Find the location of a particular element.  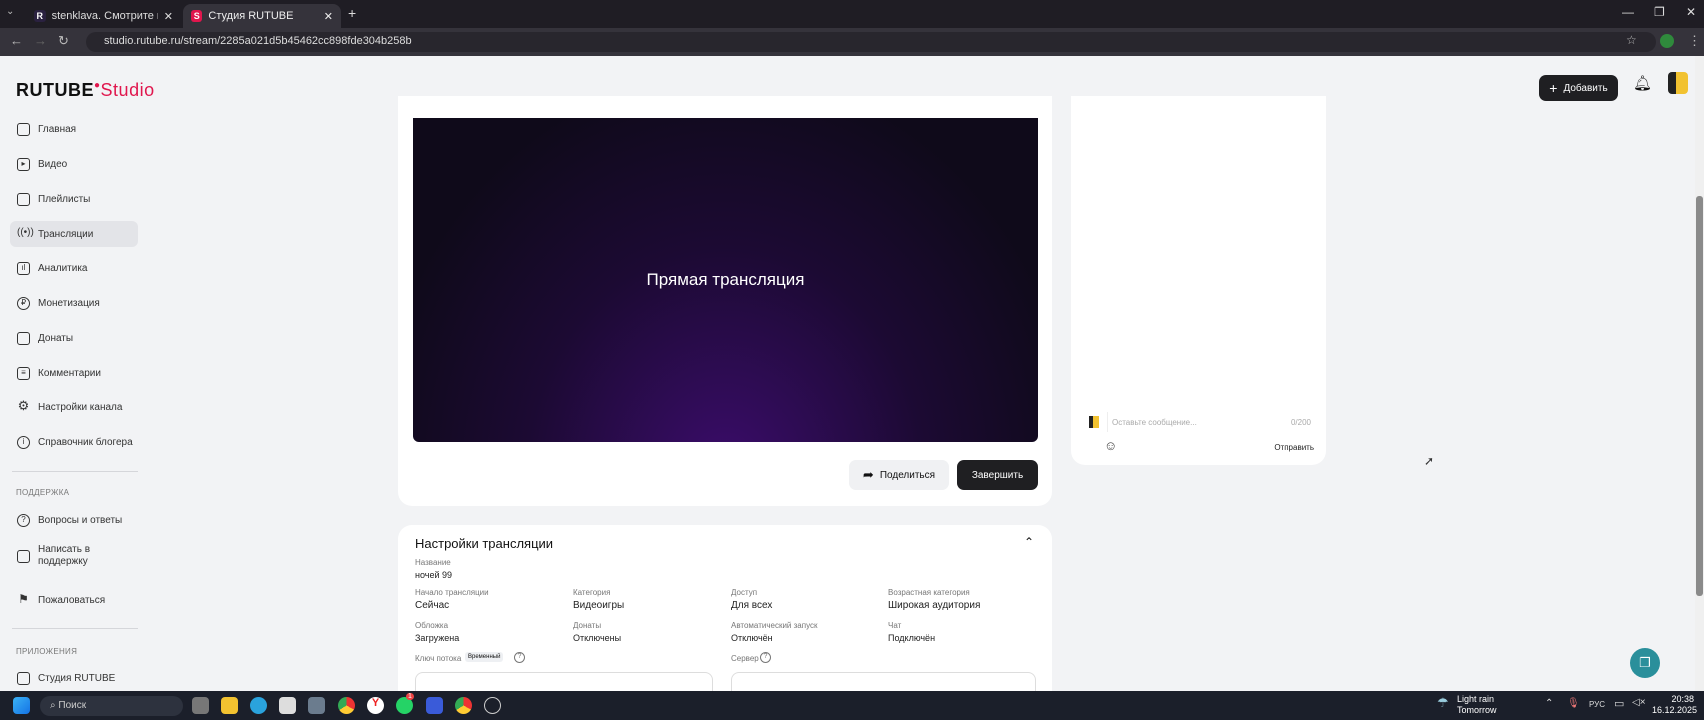

sidebar-item-donations: Донаты is located at coordinates (74, 338).